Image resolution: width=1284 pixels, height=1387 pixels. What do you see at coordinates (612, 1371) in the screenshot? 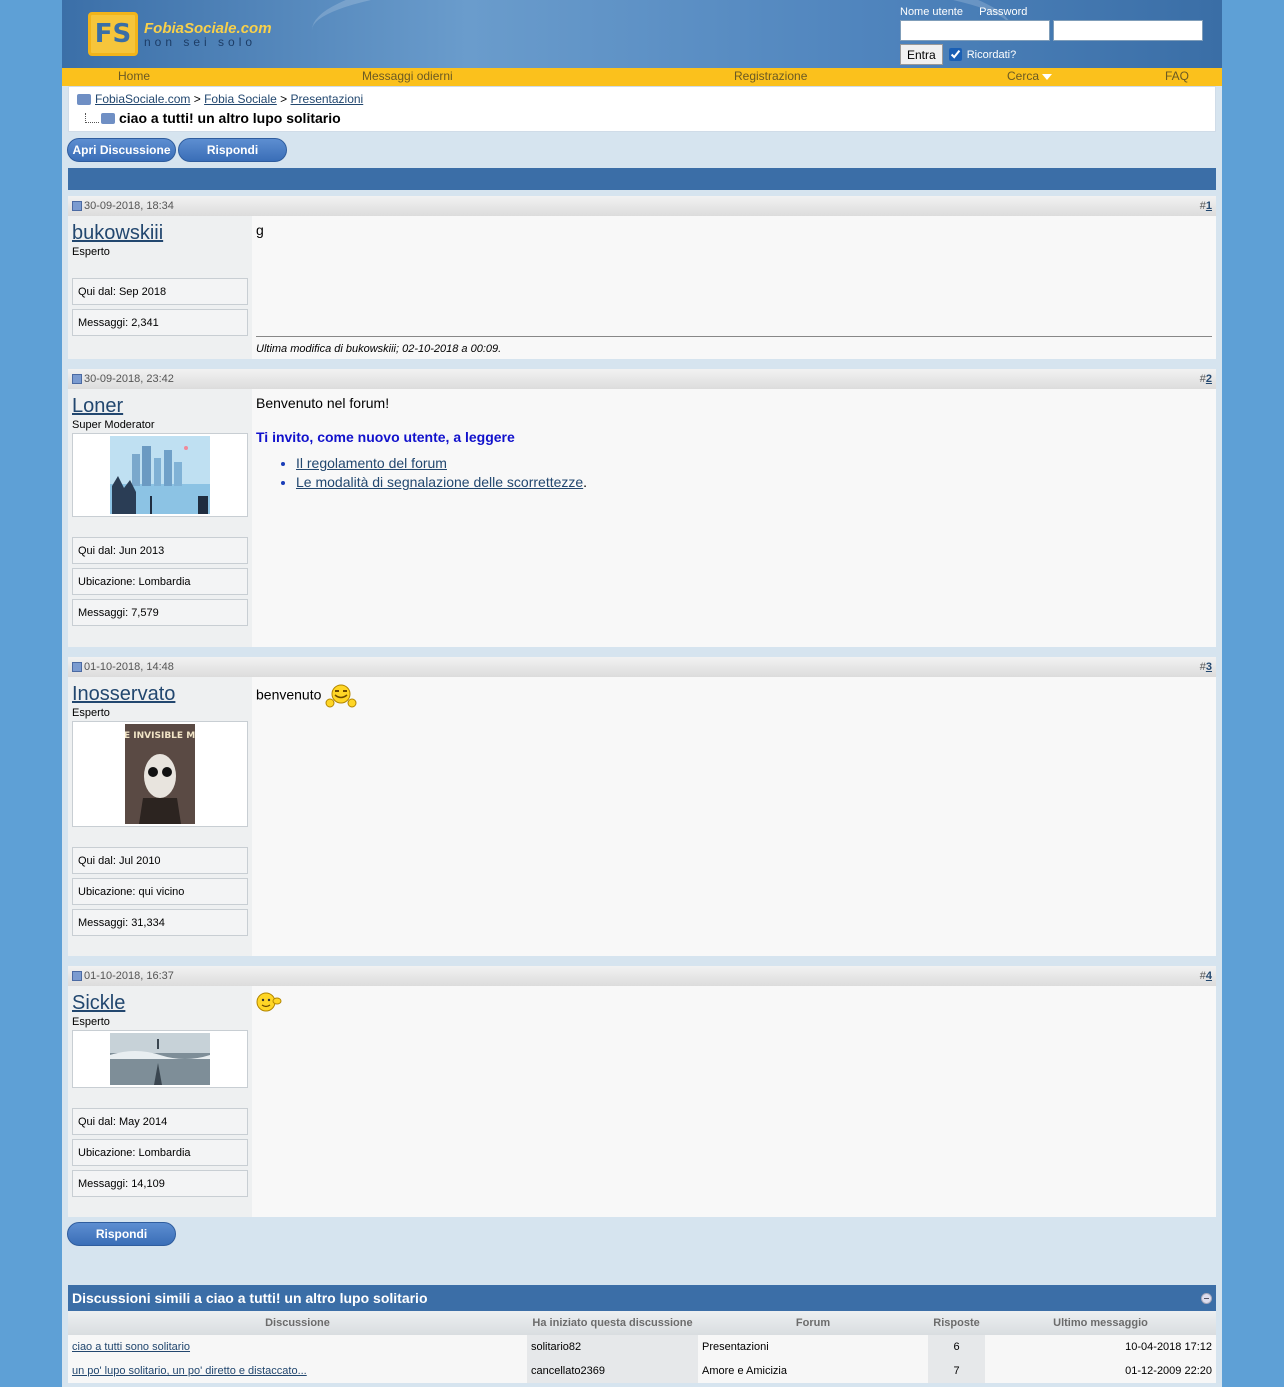
I see `thread-starter: cancellato2369` at bounding box center [612, 1371].